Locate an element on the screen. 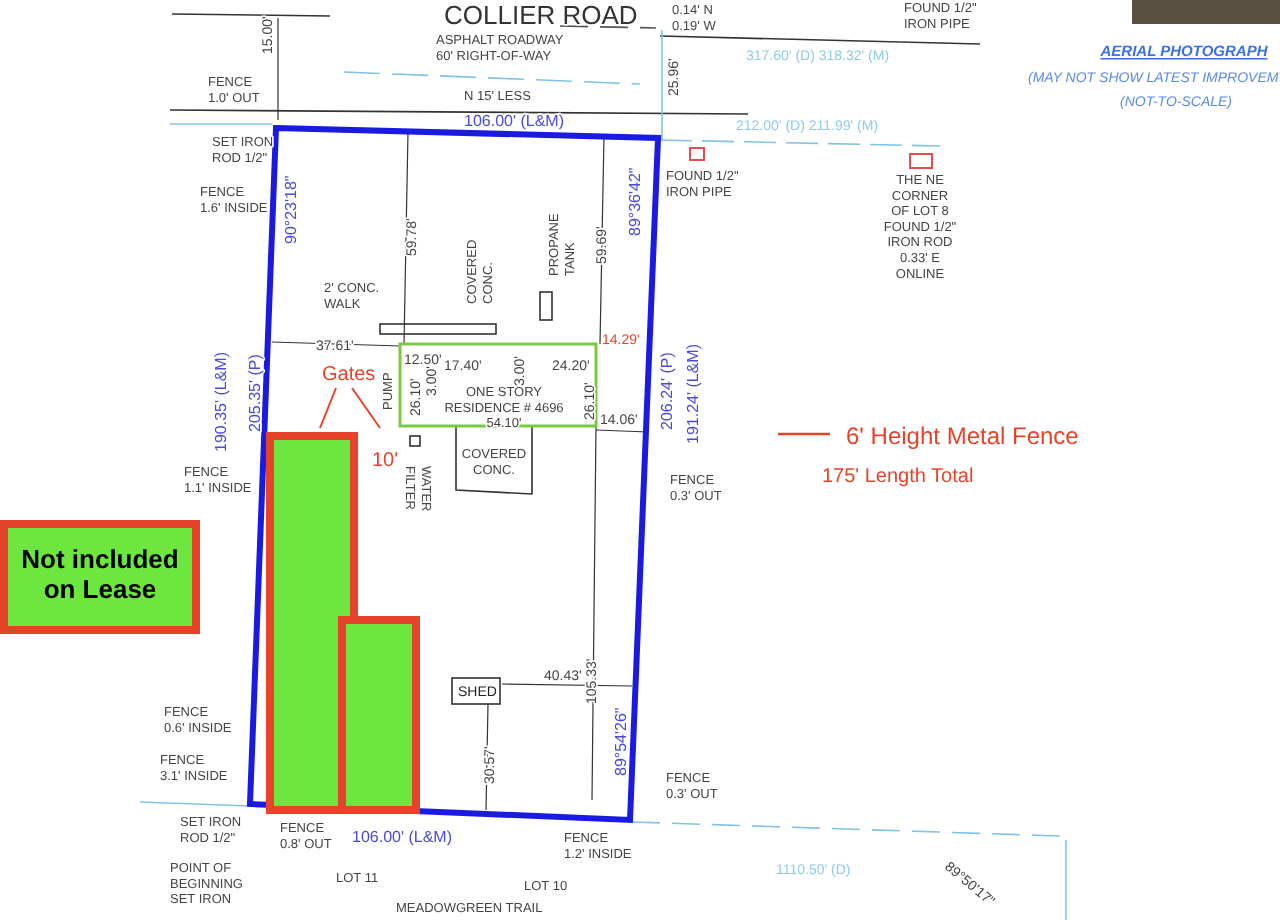 The height and width of the screenshot is (920, 1280). legend-label: 6' Height Metal Fence is located at coordinates (962, 436).